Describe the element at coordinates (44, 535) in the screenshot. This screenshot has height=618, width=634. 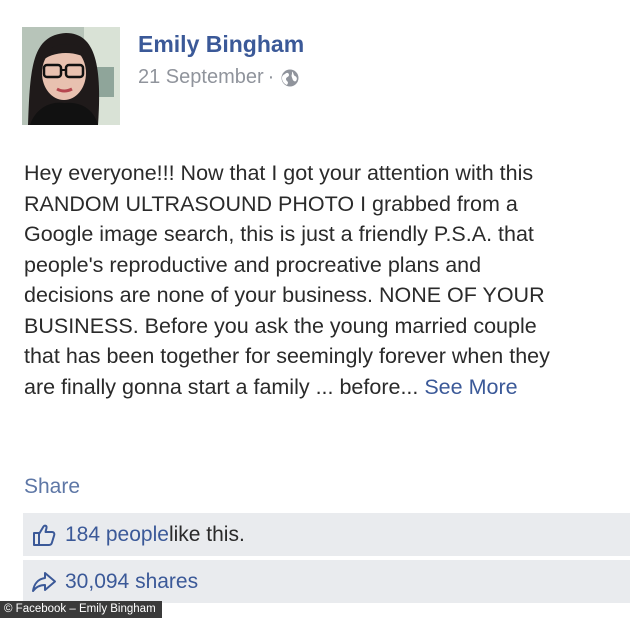
I see `thumbs-up-icon` at that location.